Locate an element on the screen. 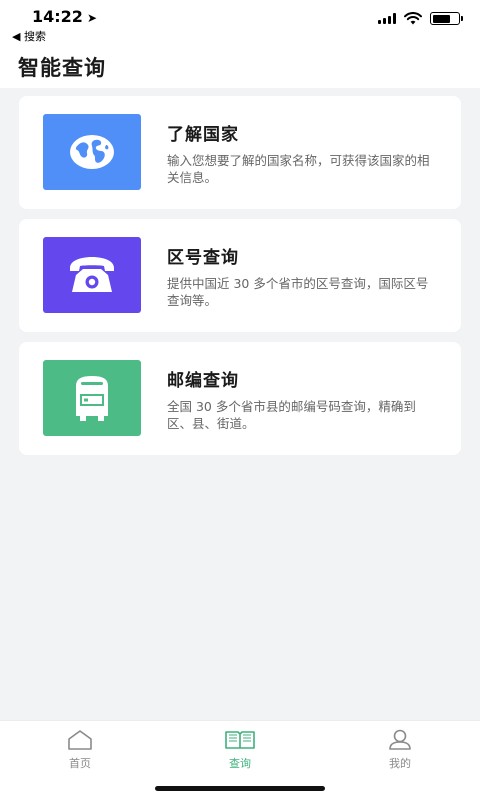  page-title: 智能查询 is located at coordinates (62, 68).